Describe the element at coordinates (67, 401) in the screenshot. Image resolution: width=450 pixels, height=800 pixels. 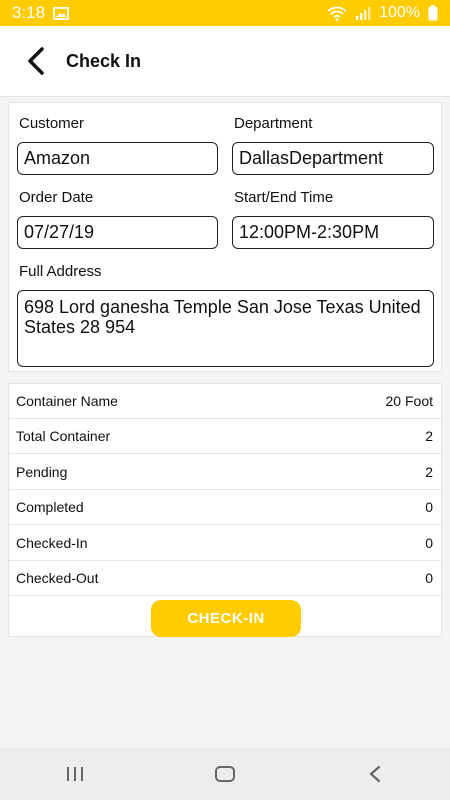
I see `row-label: Container Name` at that location.